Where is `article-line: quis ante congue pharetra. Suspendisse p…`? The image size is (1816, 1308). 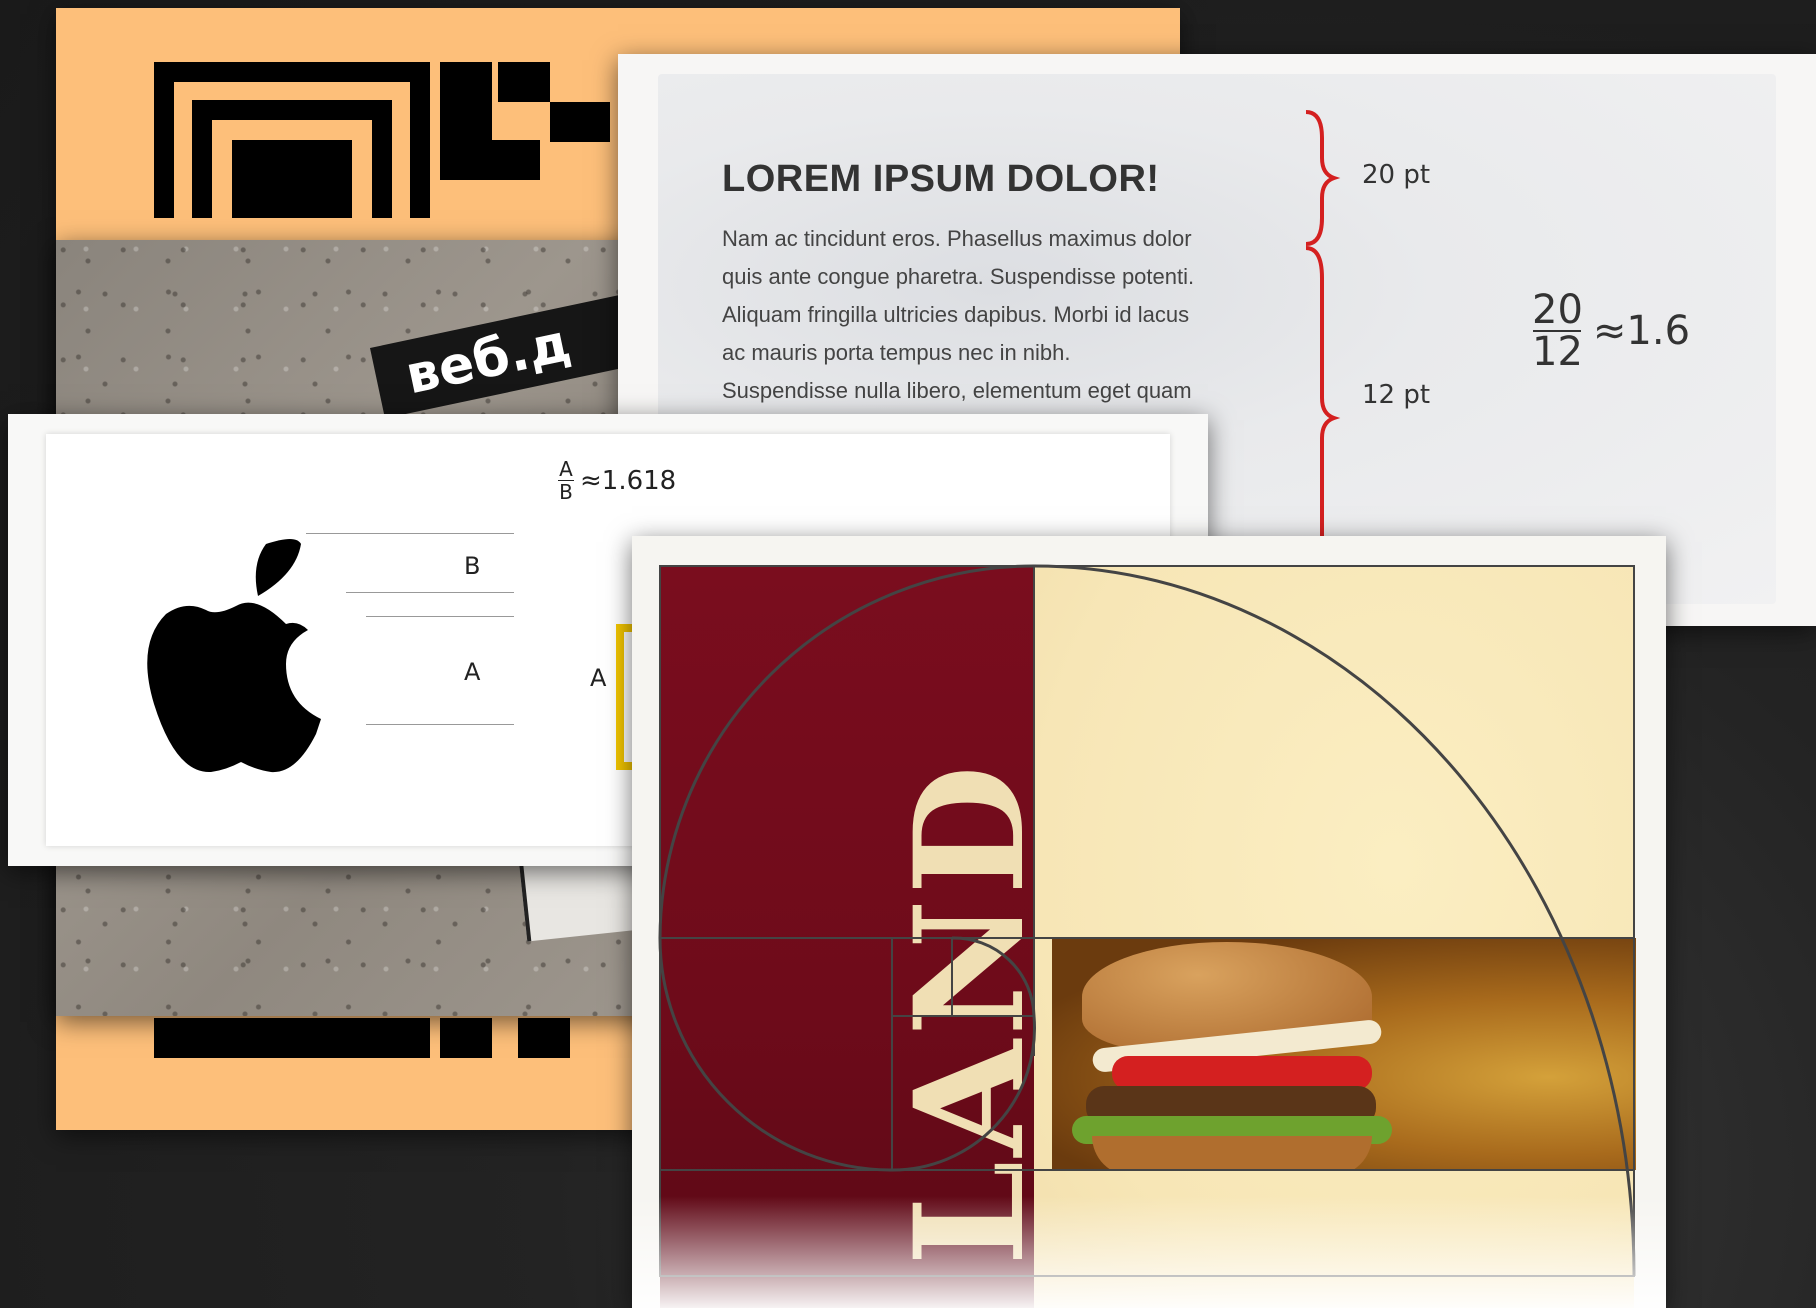
article-line: quis ante congue pharetra. Suspendisse p… is located at coordinates (958, 276).